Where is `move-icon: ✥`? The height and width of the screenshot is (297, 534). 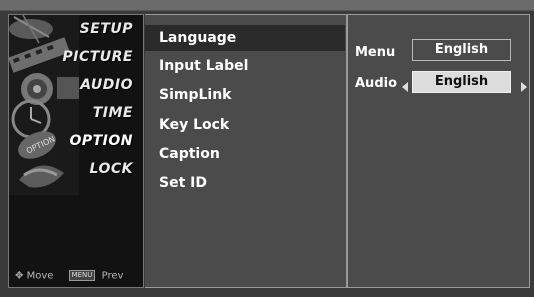 move-icon: ✥ is located at coordinates (19, 275).